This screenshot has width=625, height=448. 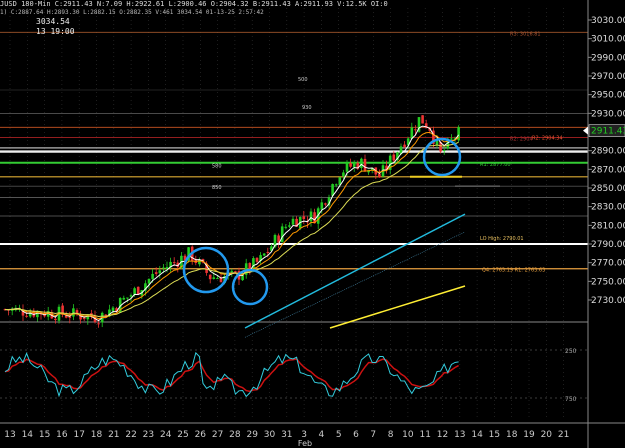 What do you see at coordinates (235, 435) in the screenshot?
I see `date-label: 28` at bounding box center [235, 435].